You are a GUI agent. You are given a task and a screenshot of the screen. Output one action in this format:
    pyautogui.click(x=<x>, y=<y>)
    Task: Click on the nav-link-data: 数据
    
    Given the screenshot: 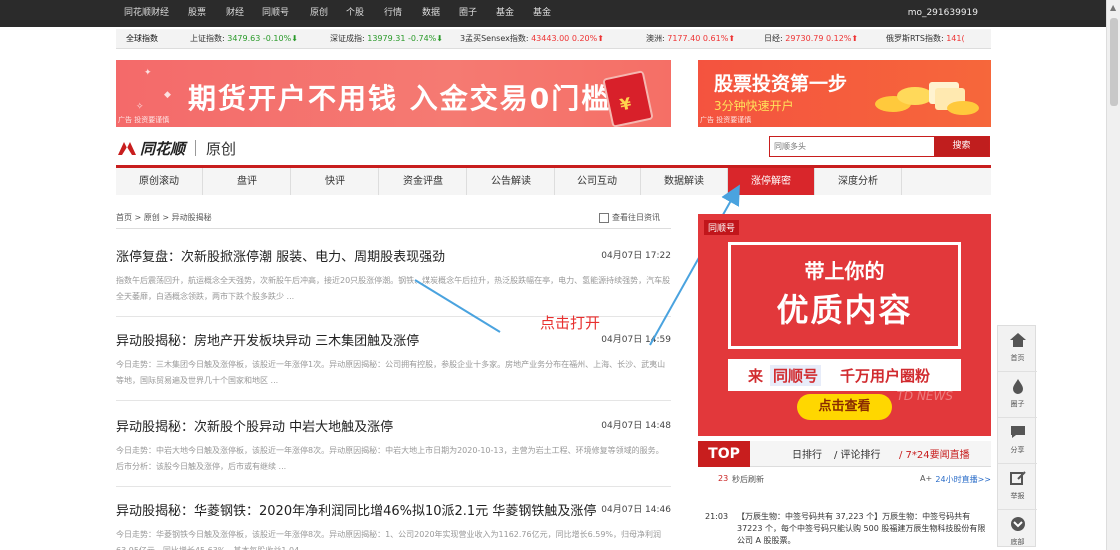 What is the action you would take?
    pyautogui.click(x=431, y=13)
    